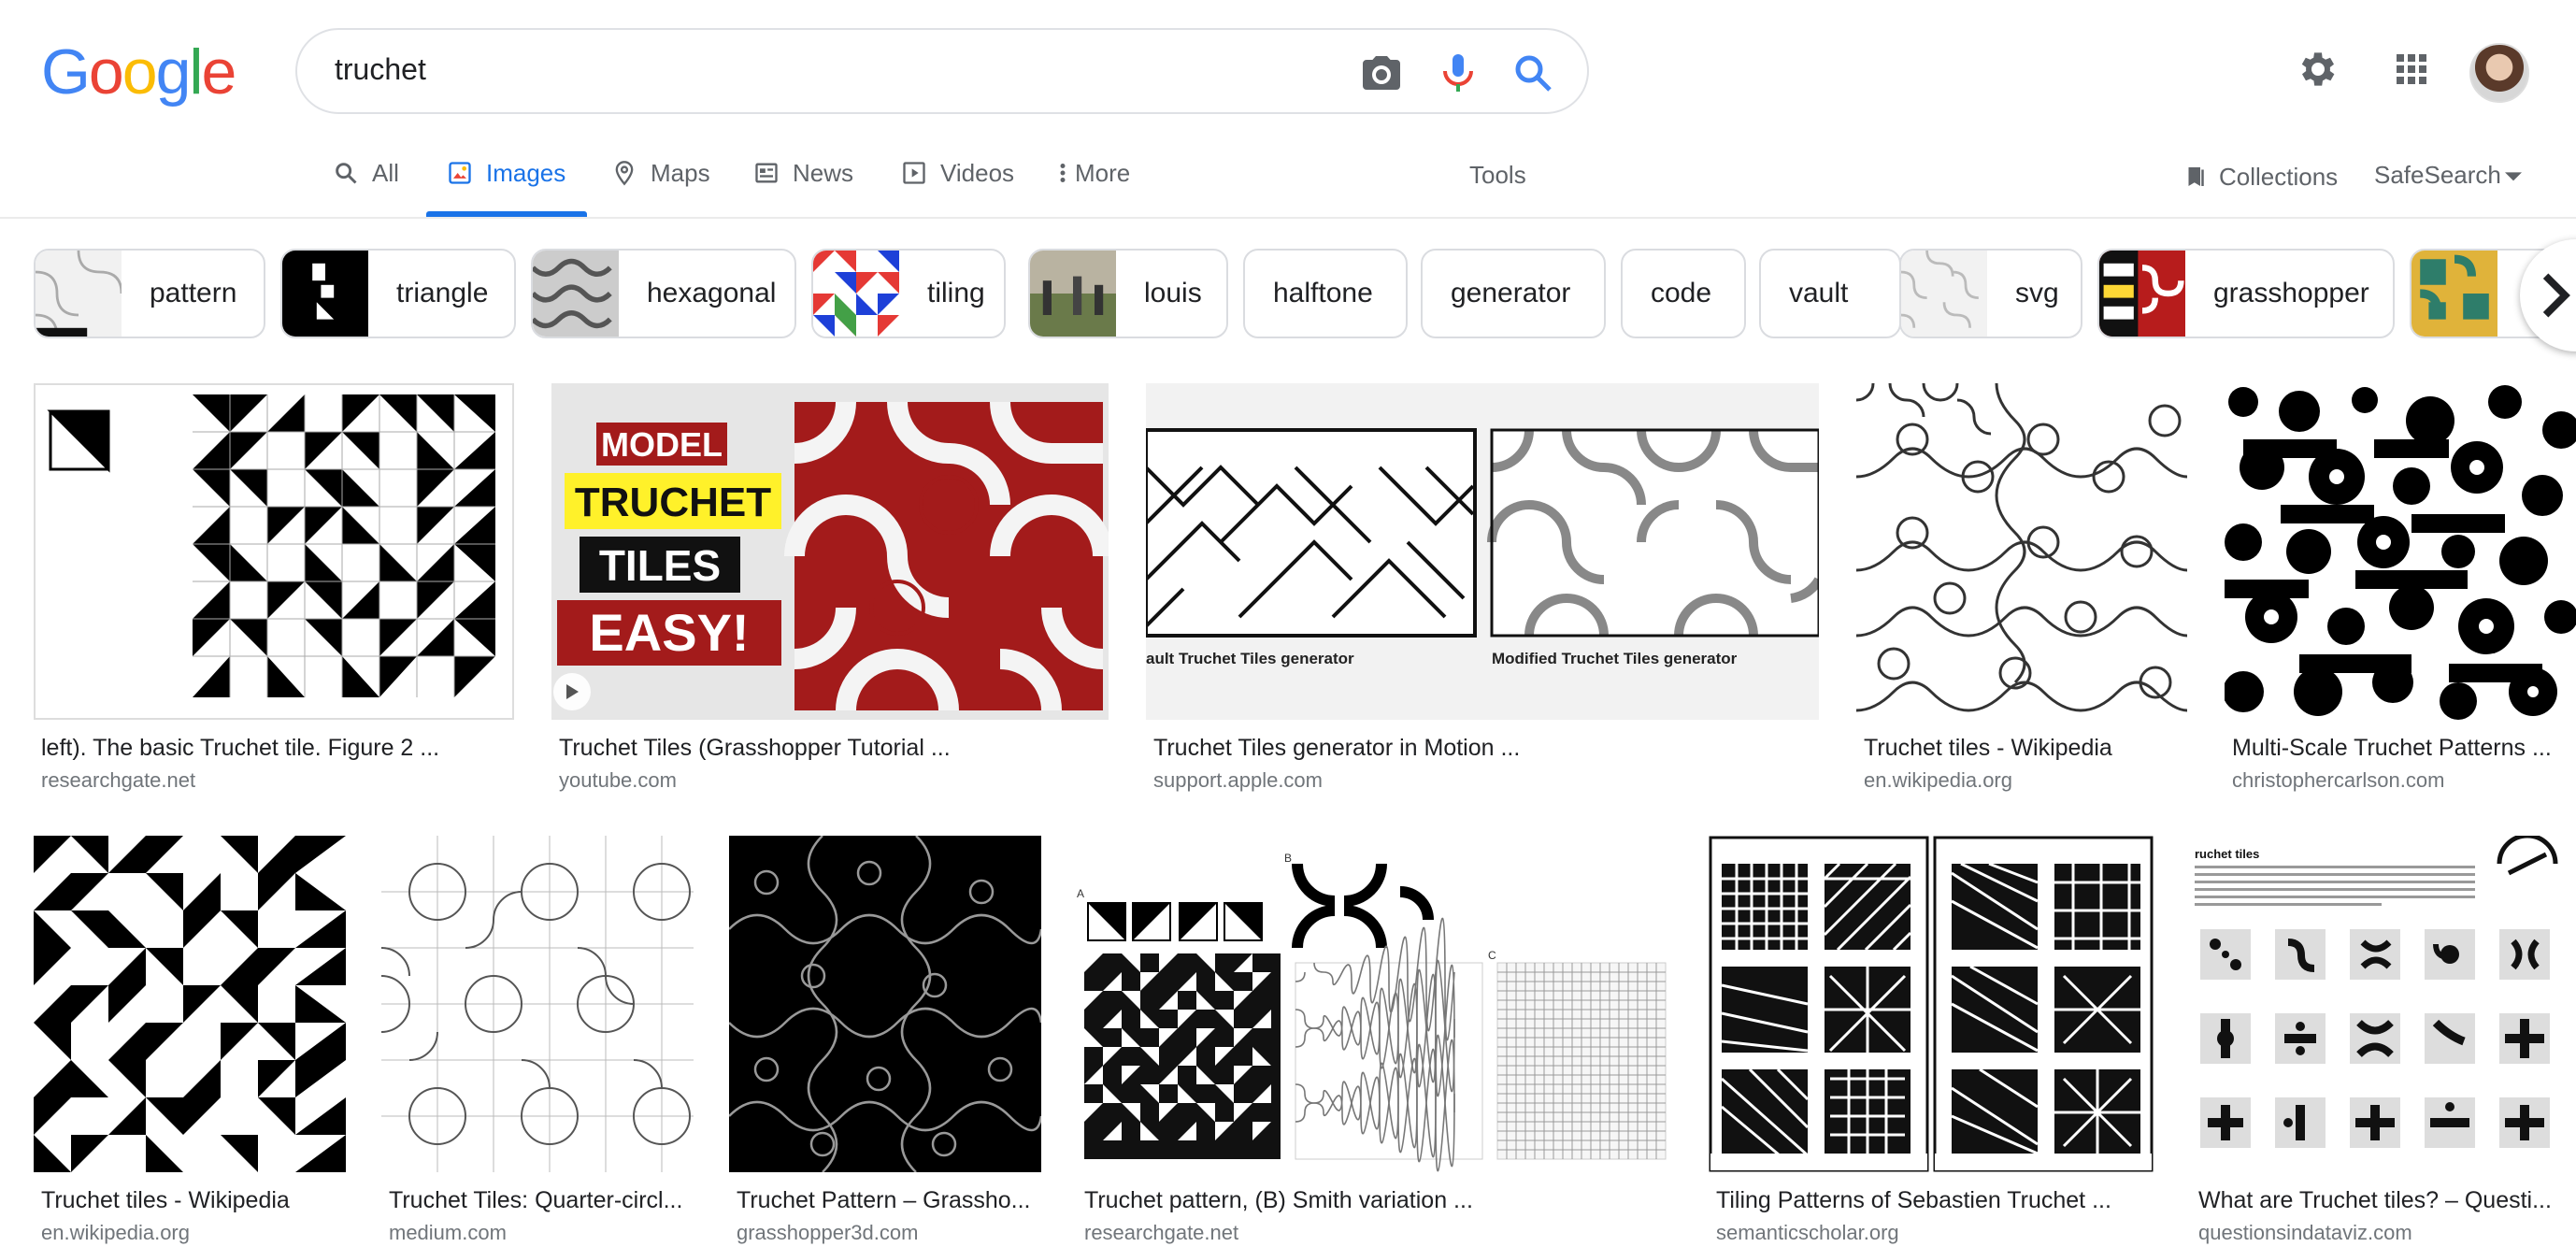 This screenshot has height=1247, width=2576. Describe the element at coordinates (1497, 175) in the screenshot. I see `tools-button: Tools` at that location.